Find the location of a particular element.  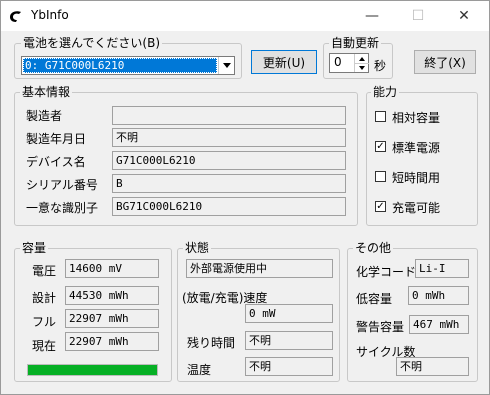

full-capacity-field: 22907 mWh is located at coordinates (112, 318).